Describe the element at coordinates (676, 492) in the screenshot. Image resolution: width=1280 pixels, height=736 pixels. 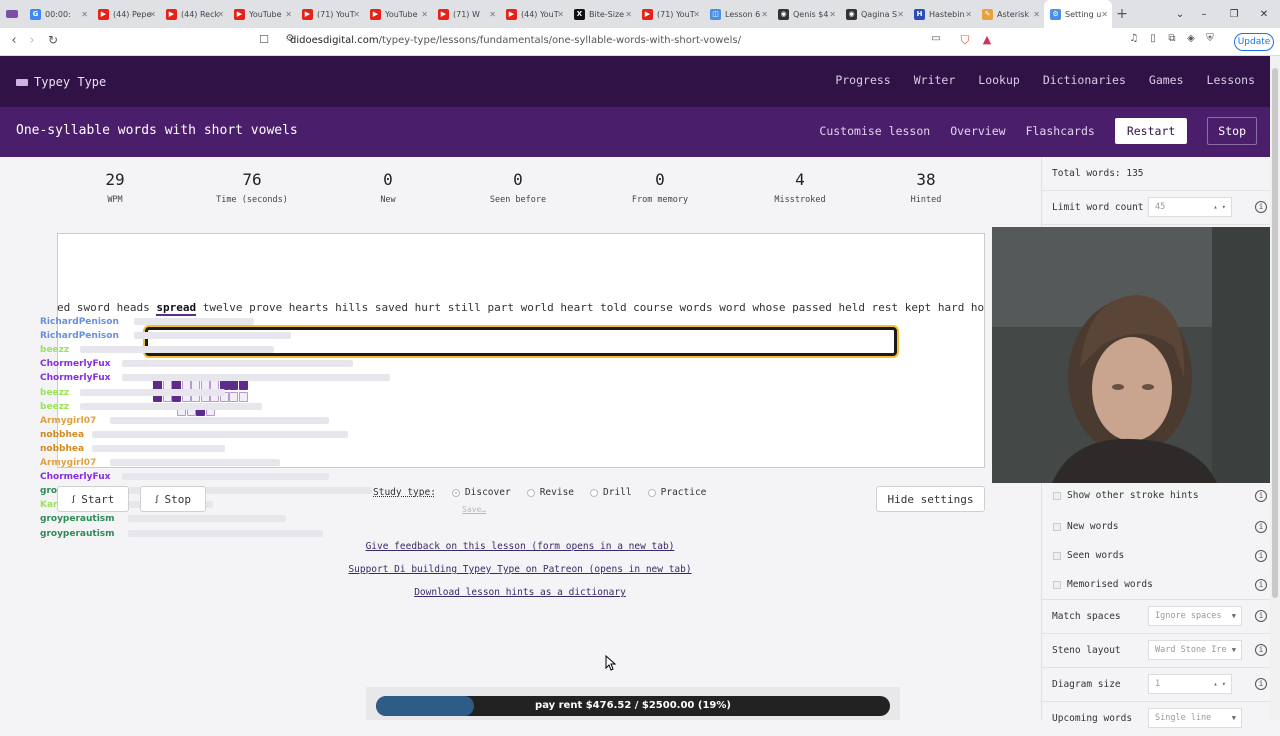
I see `study-practice: Practice` at that location.